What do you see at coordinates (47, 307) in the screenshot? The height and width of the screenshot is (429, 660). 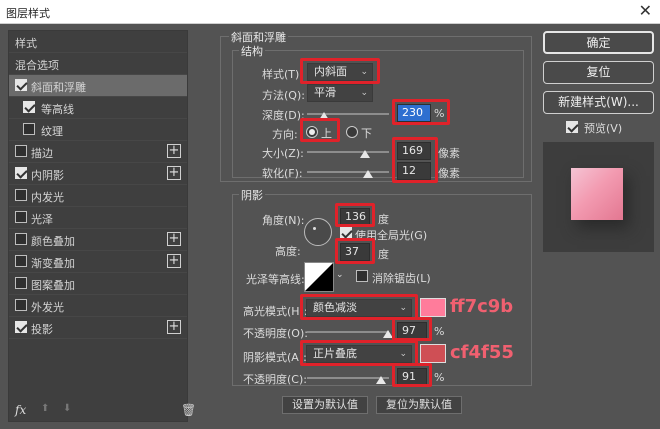 I see `outer-glow-label: 外发光` at bounding box center [47, 307].